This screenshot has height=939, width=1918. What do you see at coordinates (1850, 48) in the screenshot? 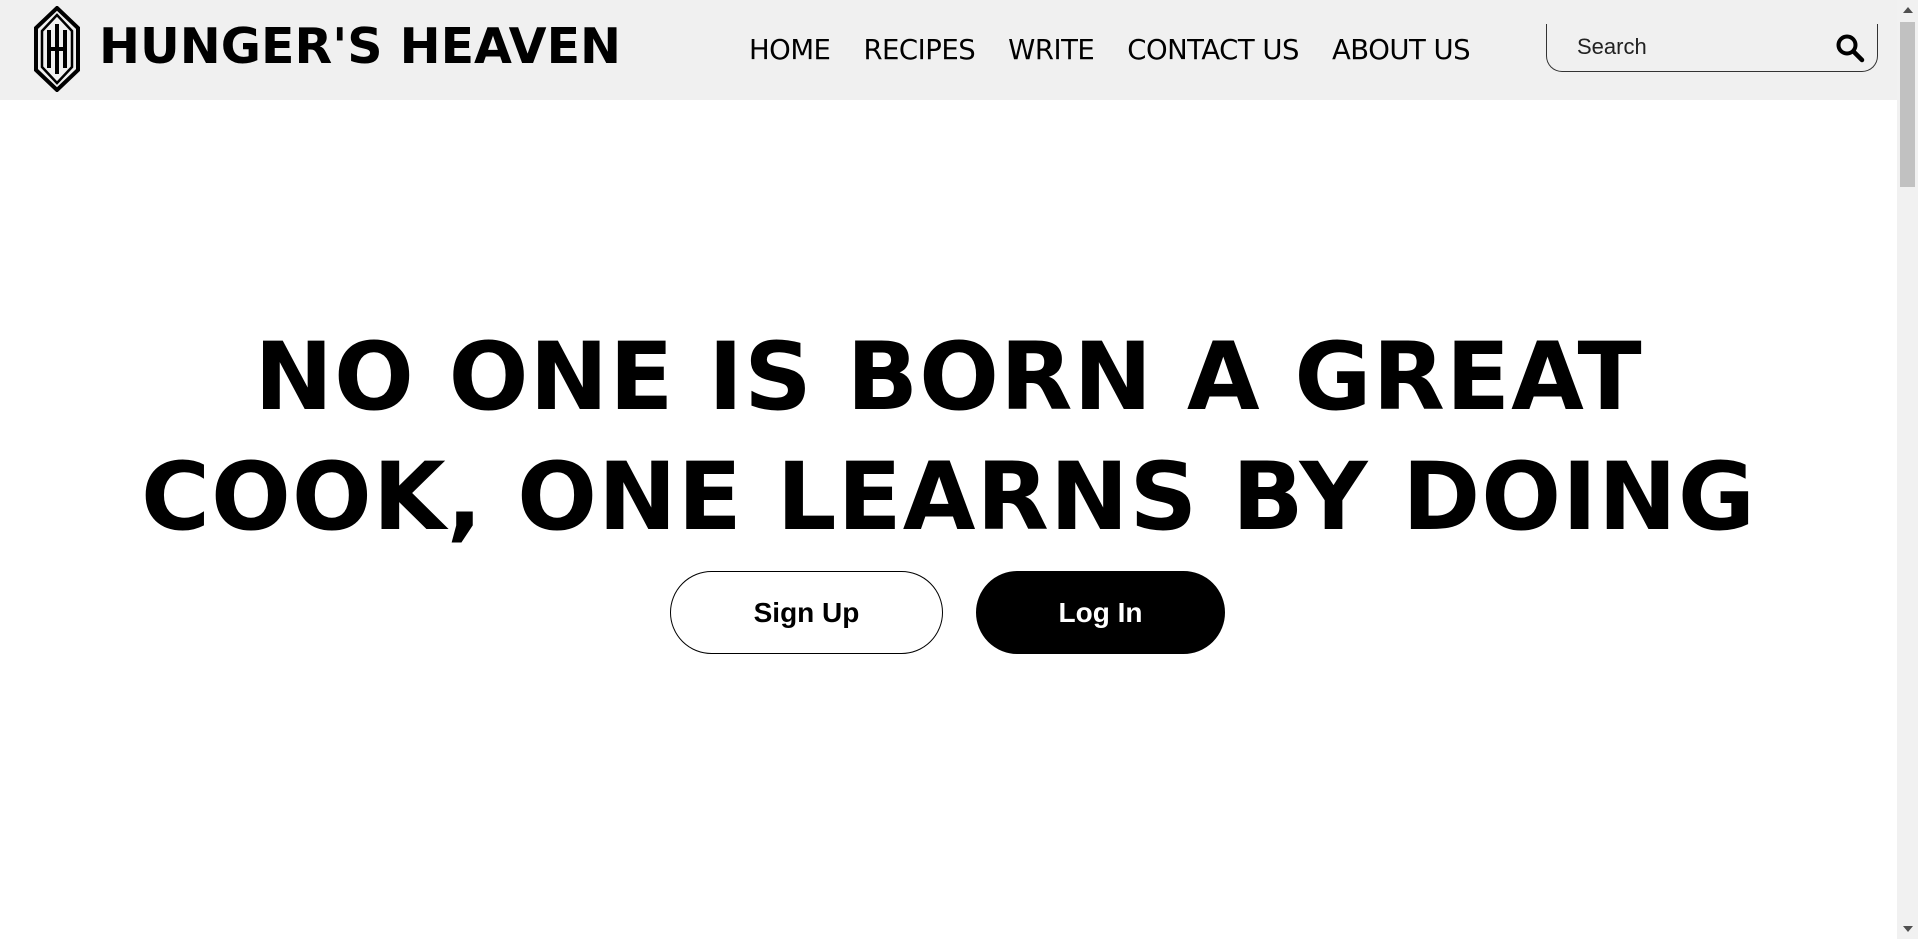
I see `search-icon` at bounding box center [1850, 48].